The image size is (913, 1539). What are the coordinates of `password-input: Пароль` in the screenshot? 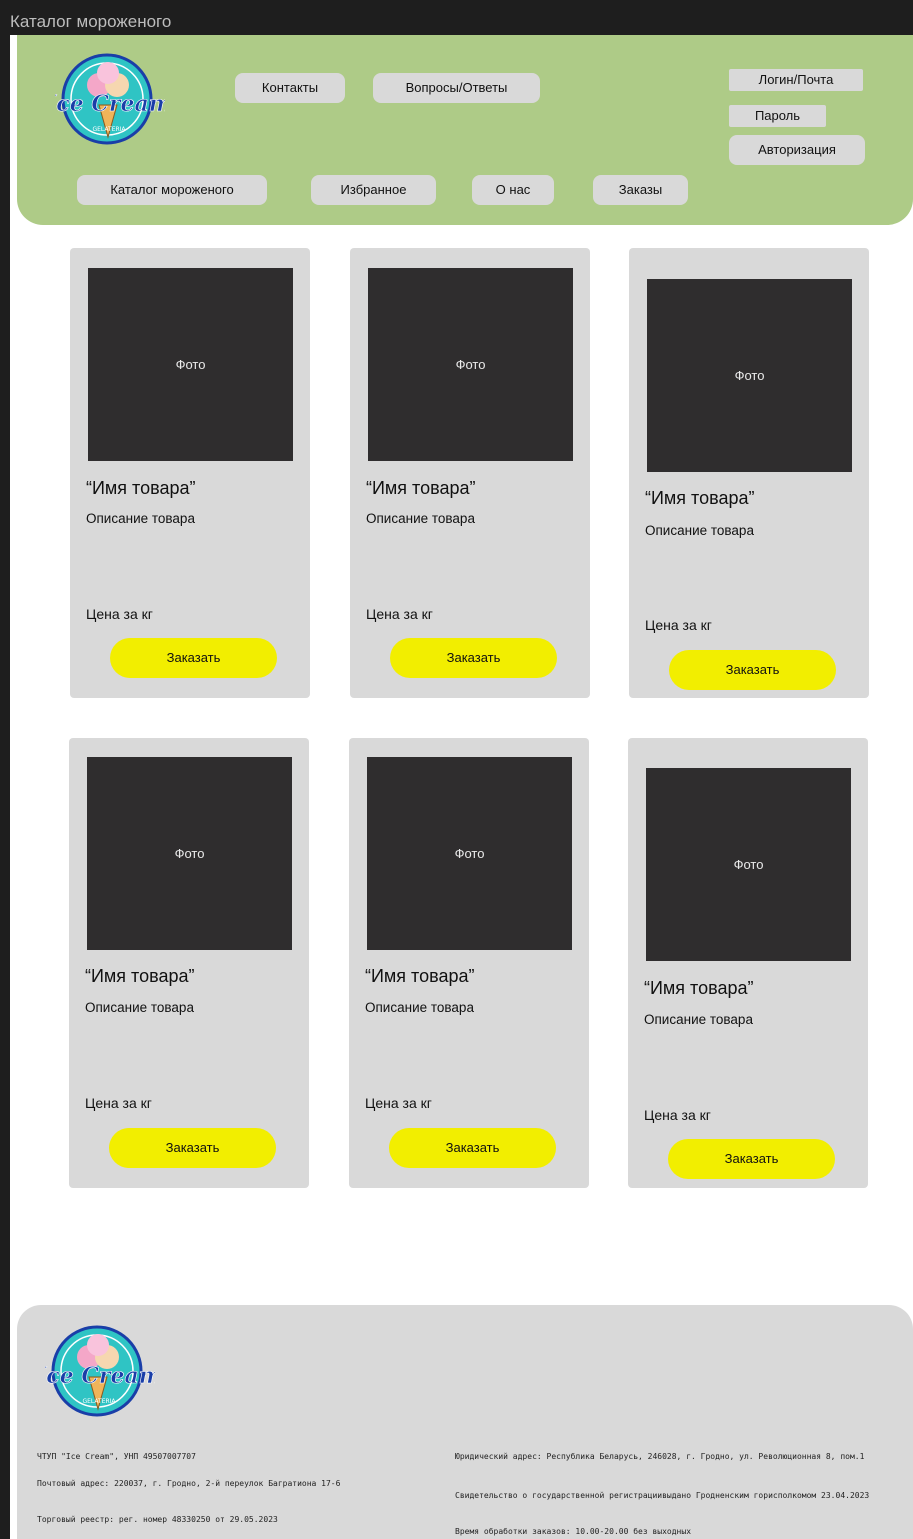 It's located at (777, 116).